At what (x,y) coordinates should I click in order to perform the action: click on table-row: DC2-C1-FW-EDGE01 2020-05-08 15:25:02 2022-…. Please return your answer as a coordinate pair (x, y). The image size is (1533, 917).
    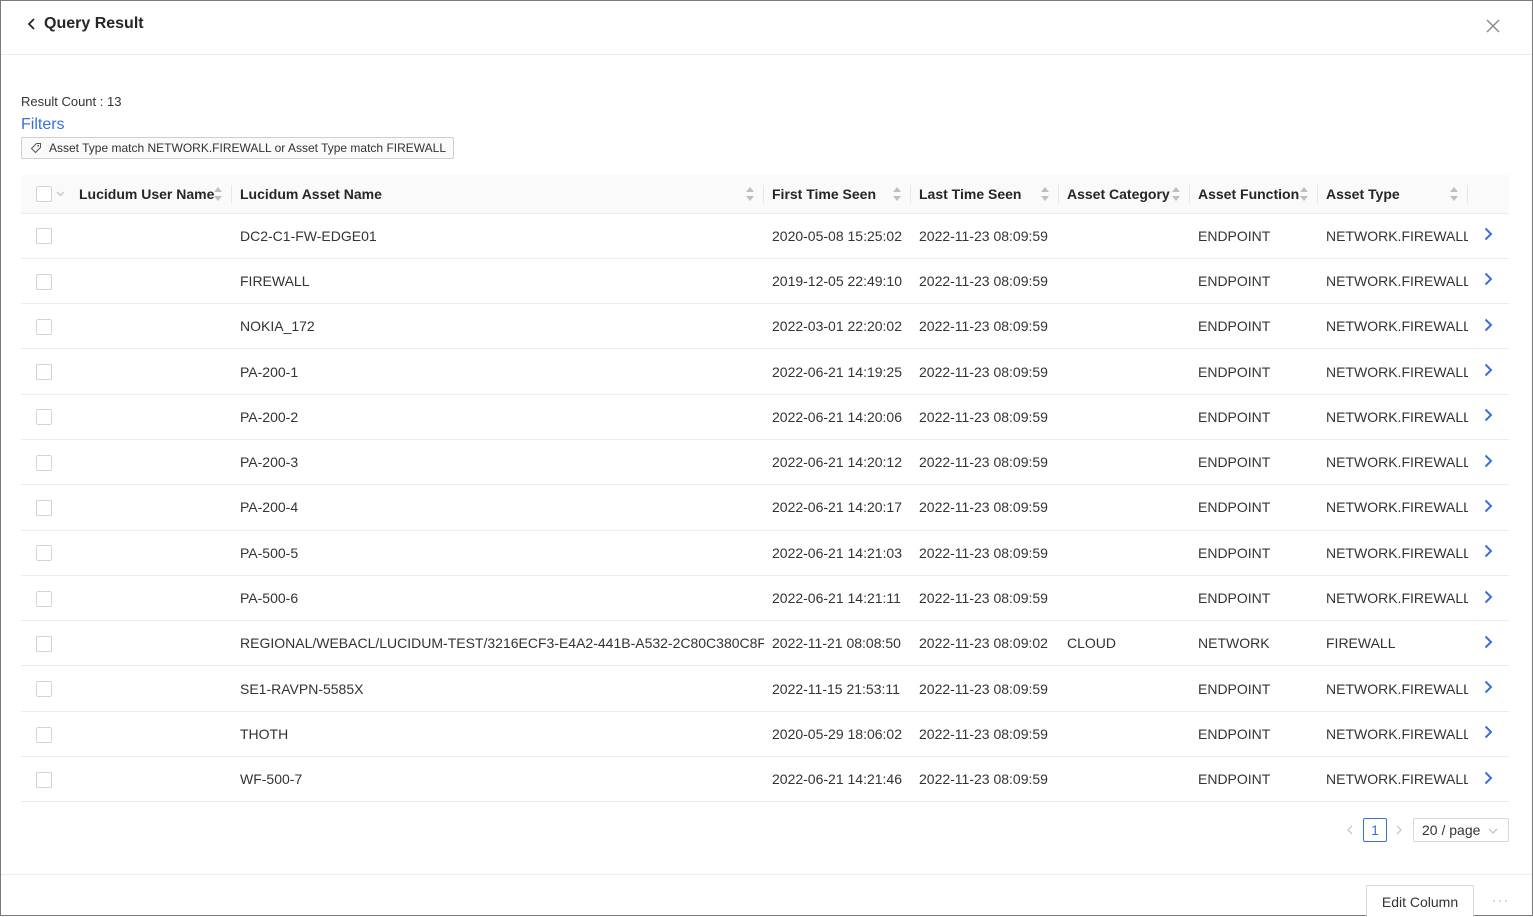
    Looking at the image, I should click on (765, 236).